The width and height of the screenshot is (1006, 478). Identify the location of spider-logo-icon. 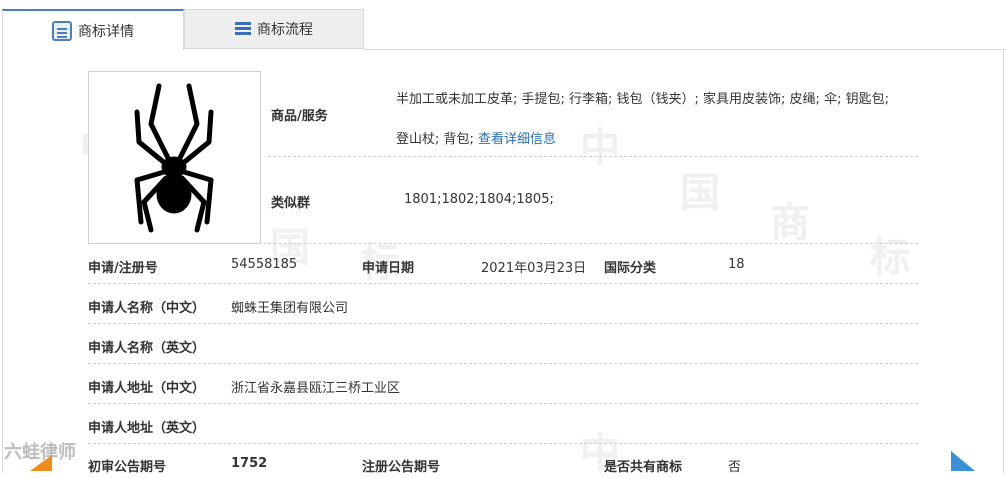
(174, 158).